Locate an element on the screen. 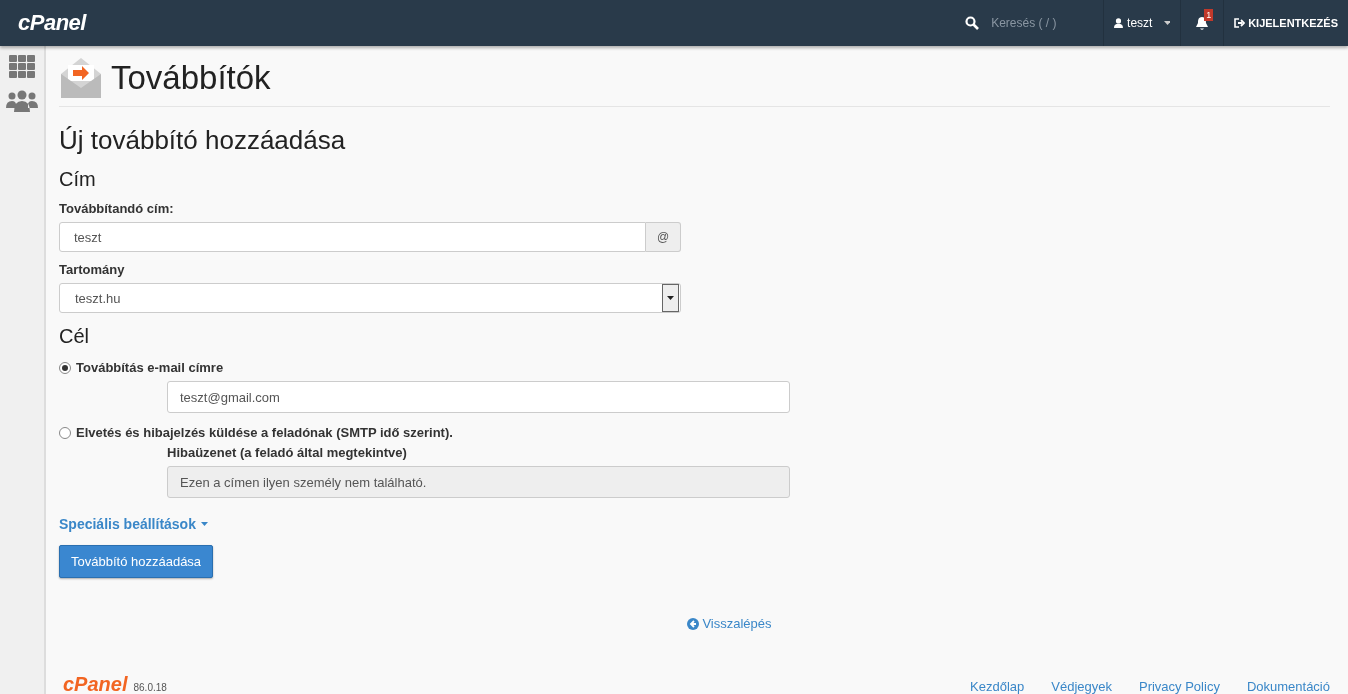  users-icon is located at coordinates (22, 101).